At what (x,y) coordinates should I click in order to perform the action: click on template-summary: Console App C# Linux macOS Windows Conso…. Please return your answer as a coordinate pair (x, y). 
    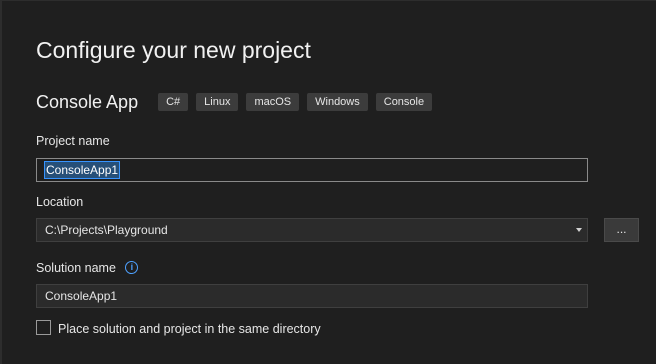
    Looking at the image, I should click on (238, 102).